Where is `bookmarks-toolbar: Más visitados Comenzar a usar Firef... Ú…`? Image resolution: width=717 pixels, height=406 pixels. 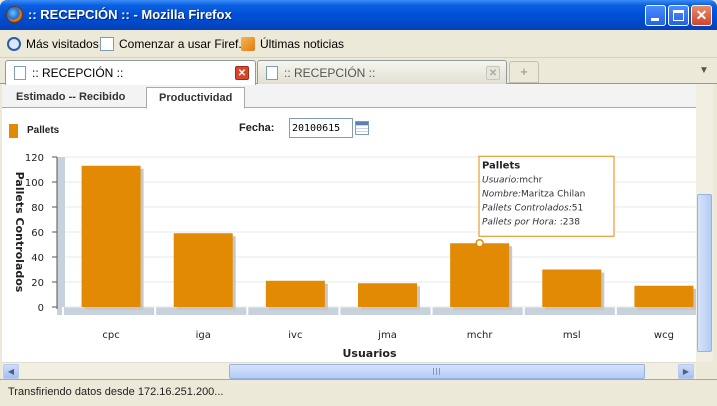
bookmarks-toolbar: Más visitados Comenzar a usar Firef... Ú… is located at coordinates (358, 44).